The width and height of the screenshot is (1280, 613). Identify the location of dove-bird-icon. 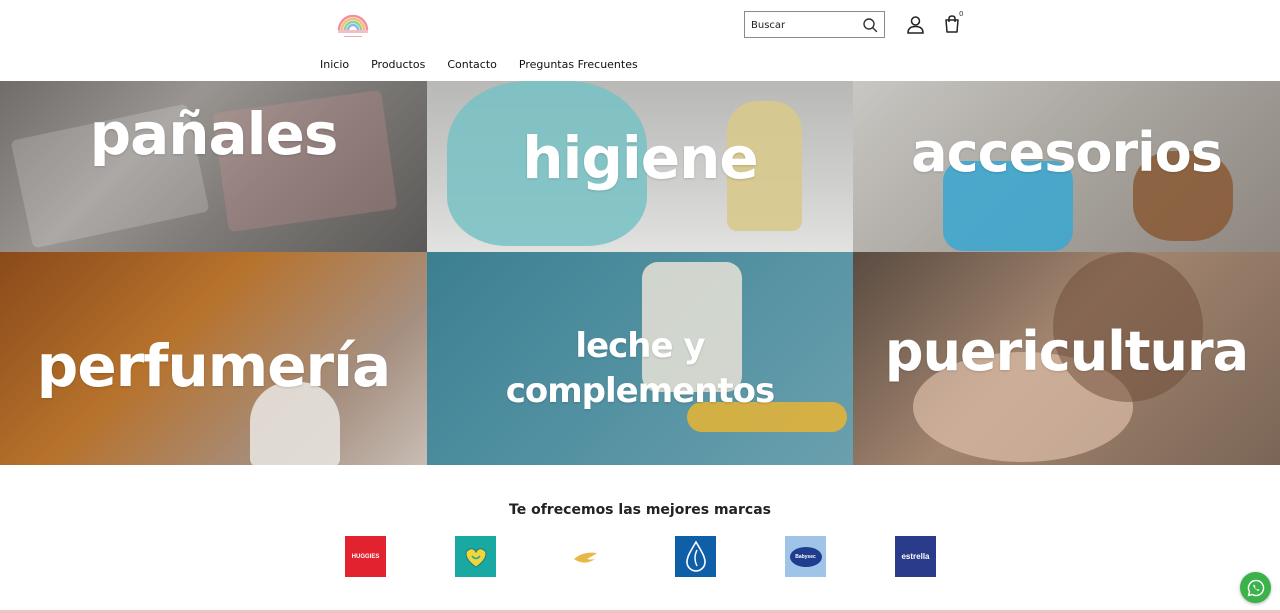
(585, 557).